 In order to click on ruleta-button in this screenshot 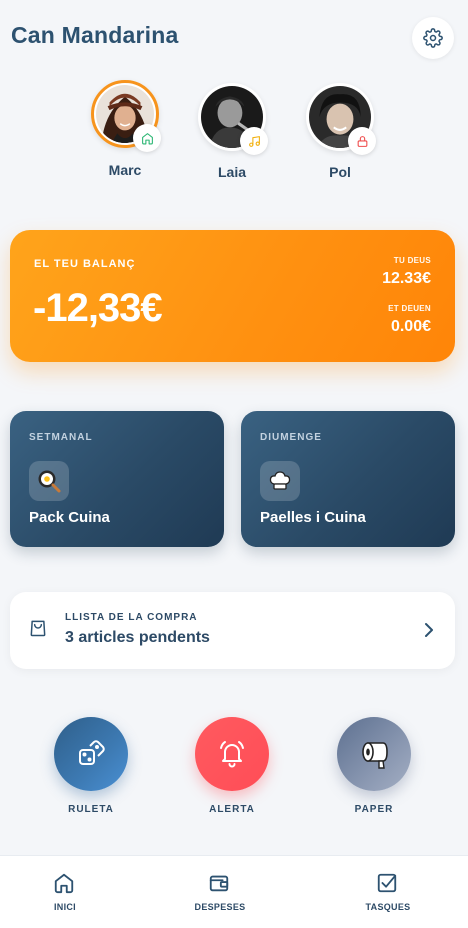, I will do `click(91, 754)`.